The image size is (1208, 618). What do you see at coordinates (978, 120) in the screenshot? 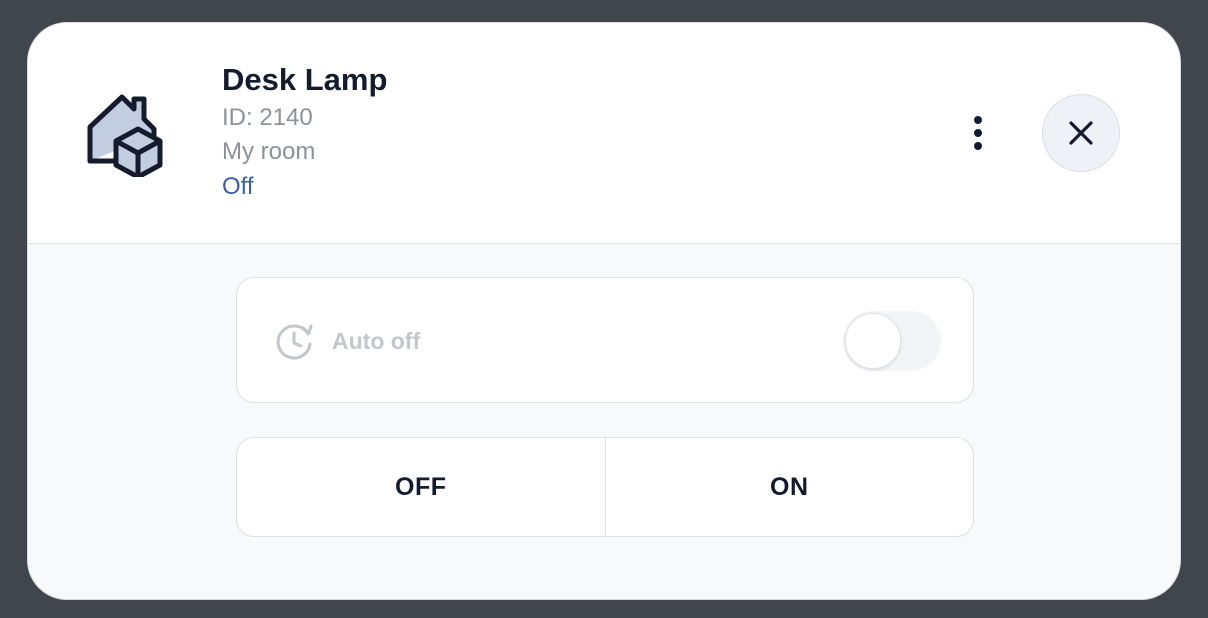
I see `more-vertical-icon` at bounding box center [978, 120].